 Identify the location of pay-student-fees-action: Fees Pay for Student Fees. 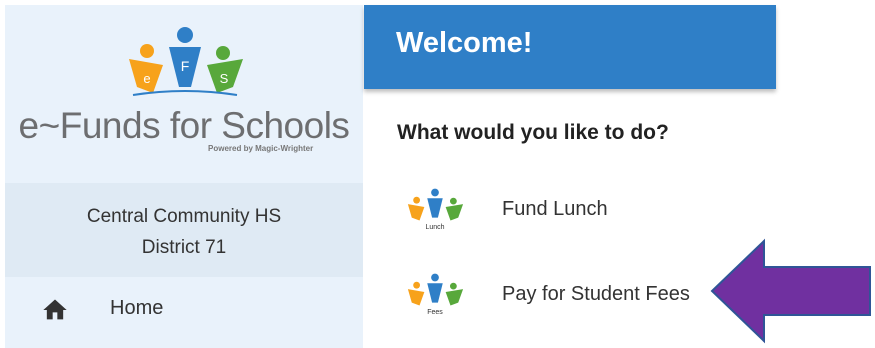
(570, 298).